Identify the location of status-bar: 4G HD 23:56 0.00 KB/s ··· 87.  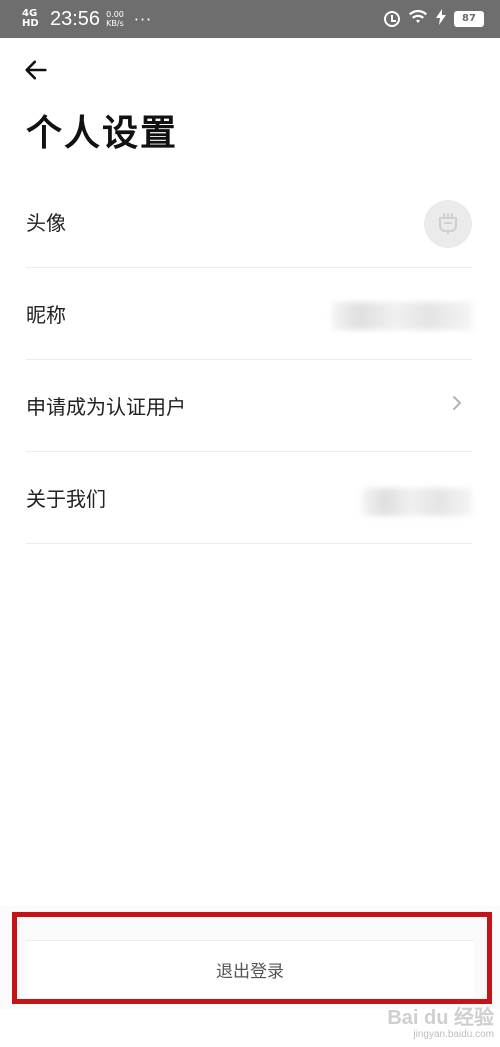
(250, 19).